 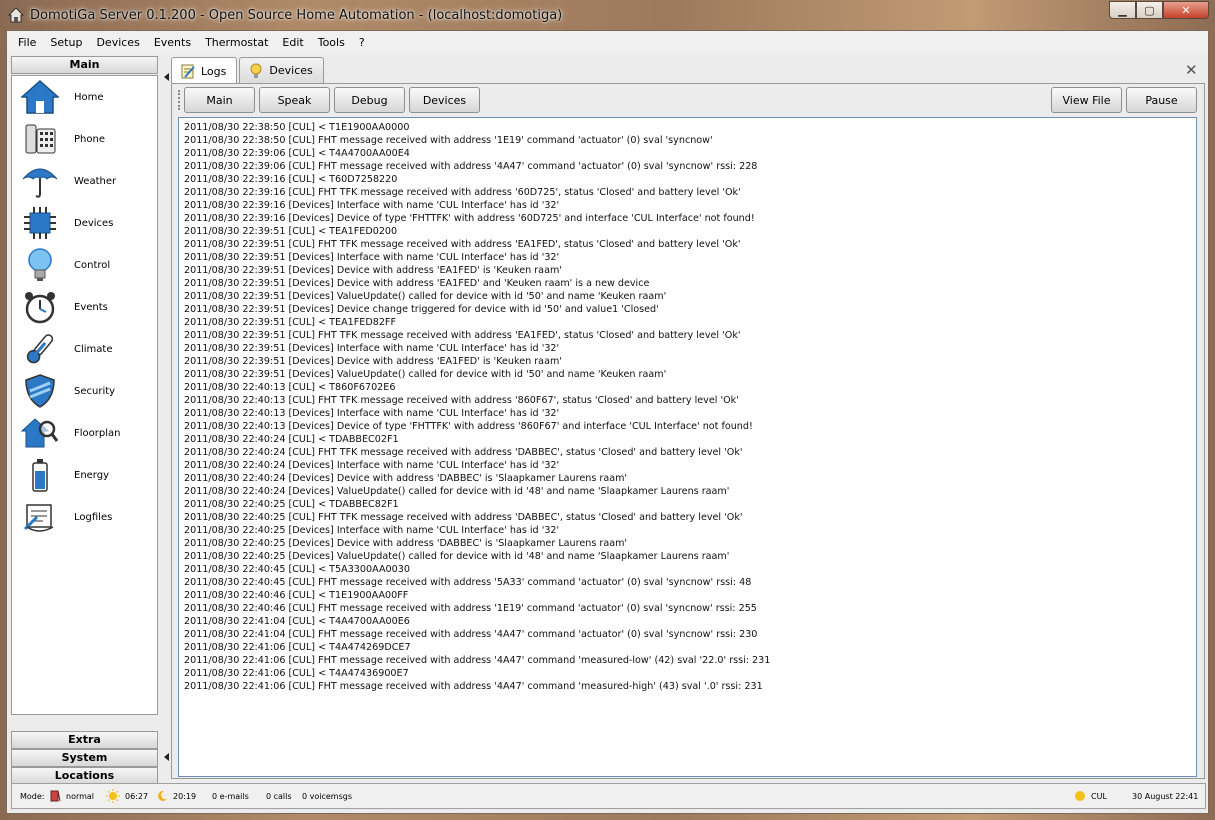 I want to click on menu-help: ?, so click(x=362, y=42).